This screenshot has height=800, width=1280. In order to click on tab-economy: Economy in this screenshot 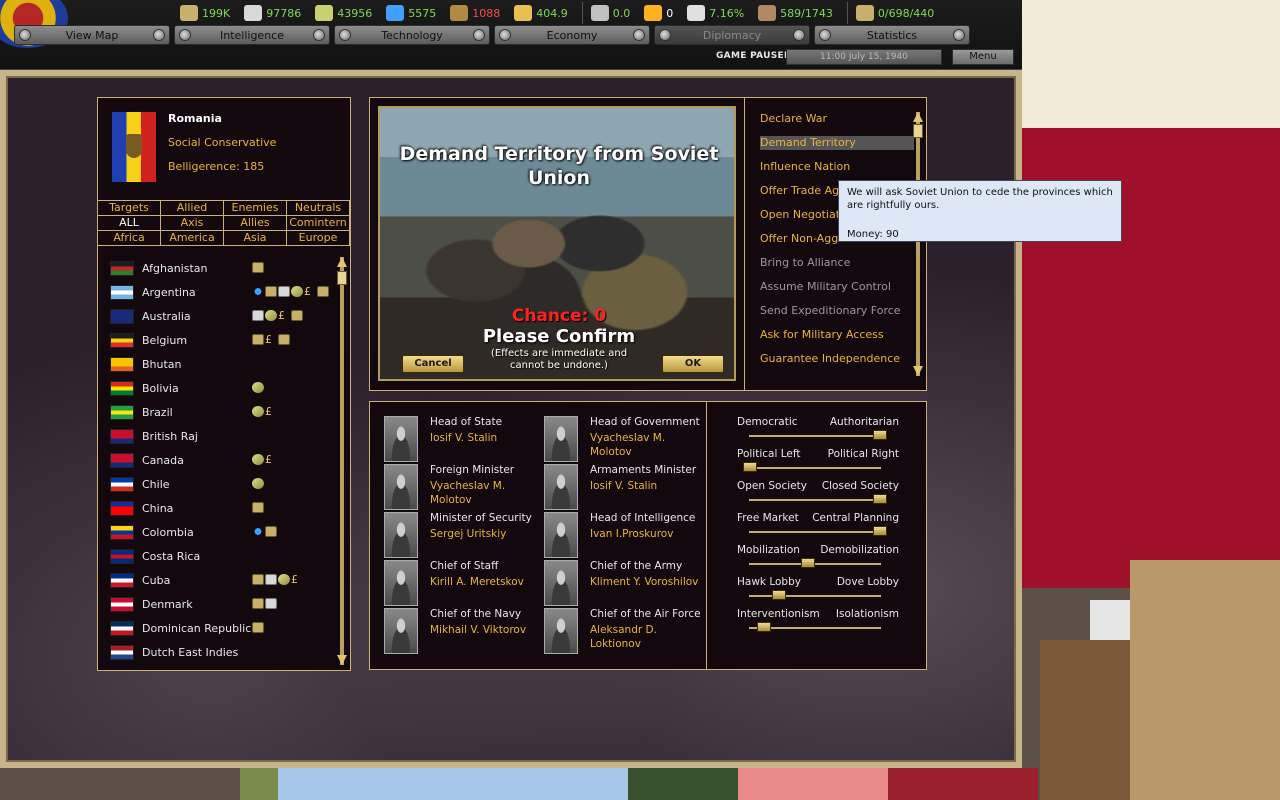, I will do `click(572, 35)`.